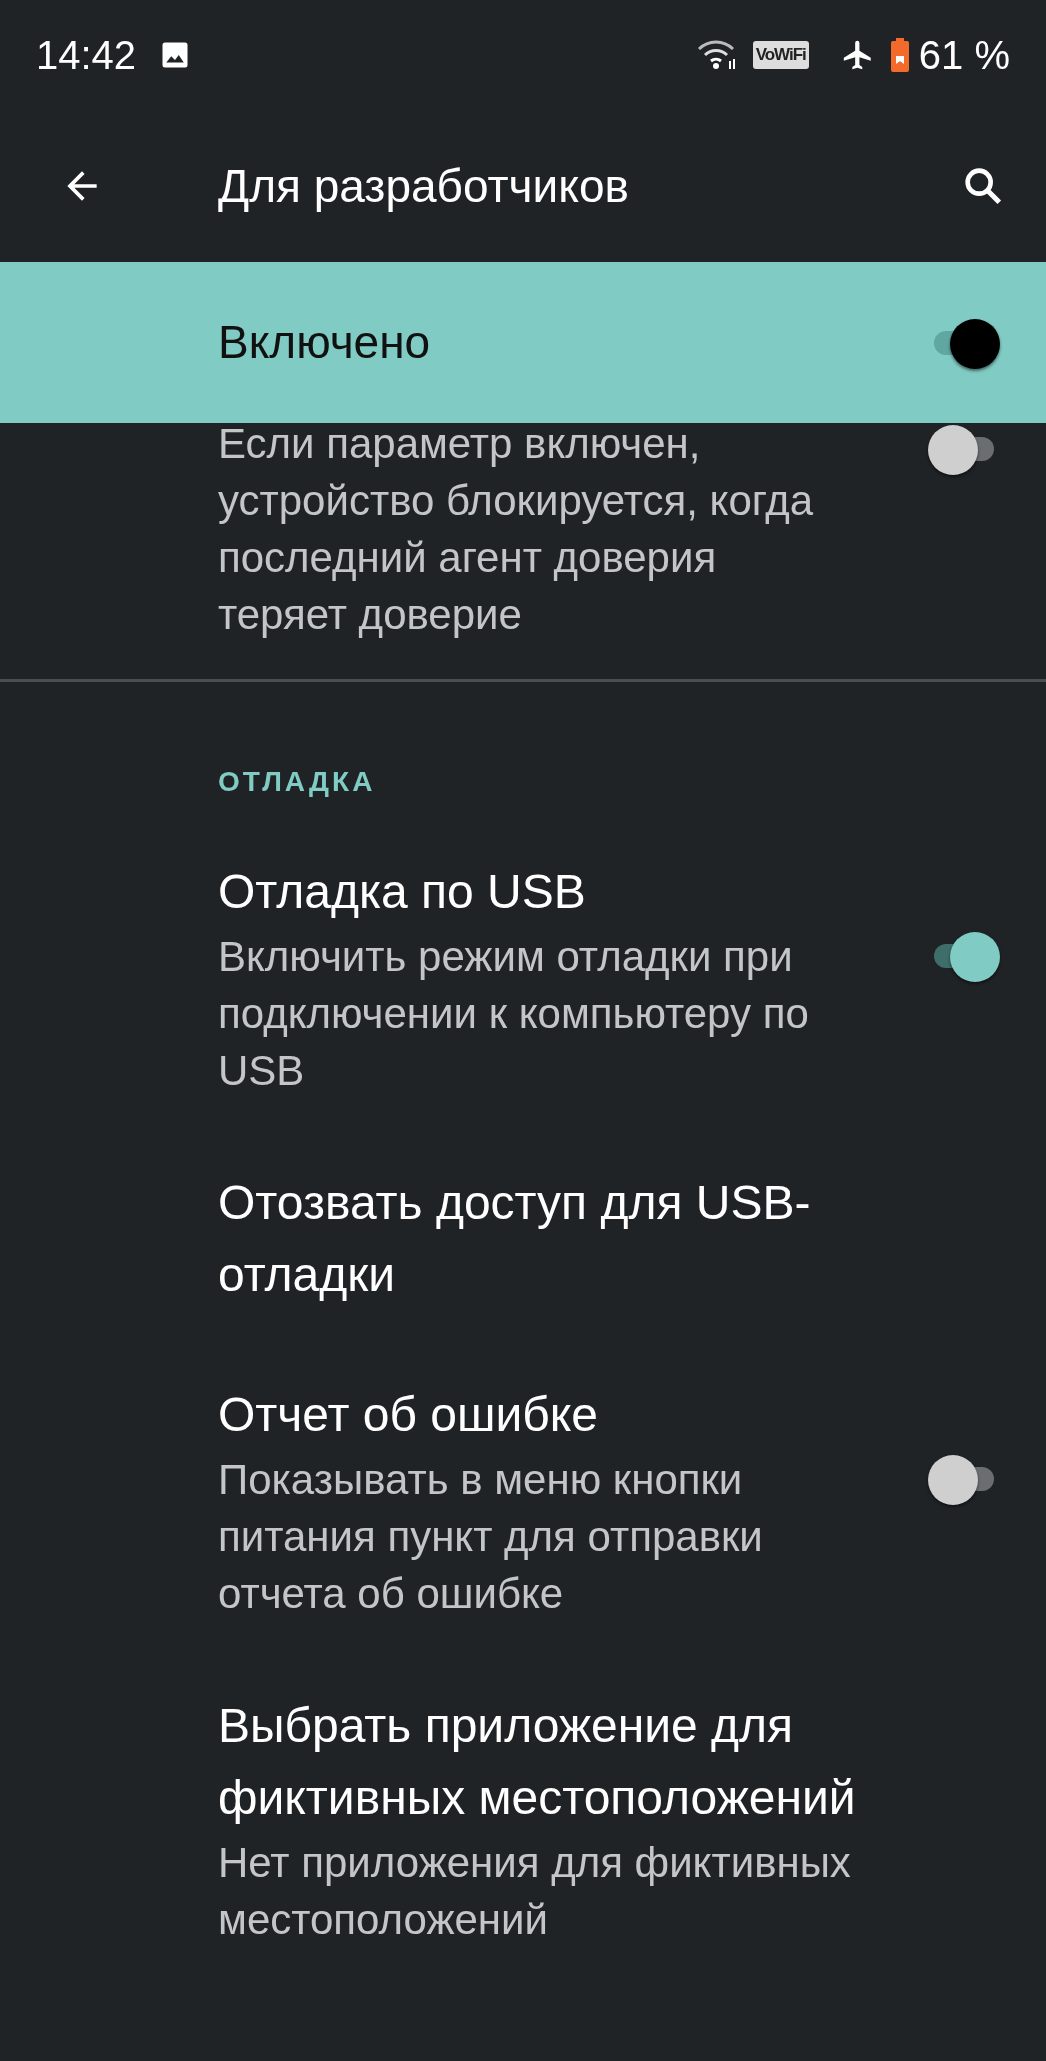 This screenshot has width=1046, height=2061. What do you see at coordinates (423, 186) in the screenshot?
I see `screen-title: Для разработчиков` at bounding box center [423, 186].